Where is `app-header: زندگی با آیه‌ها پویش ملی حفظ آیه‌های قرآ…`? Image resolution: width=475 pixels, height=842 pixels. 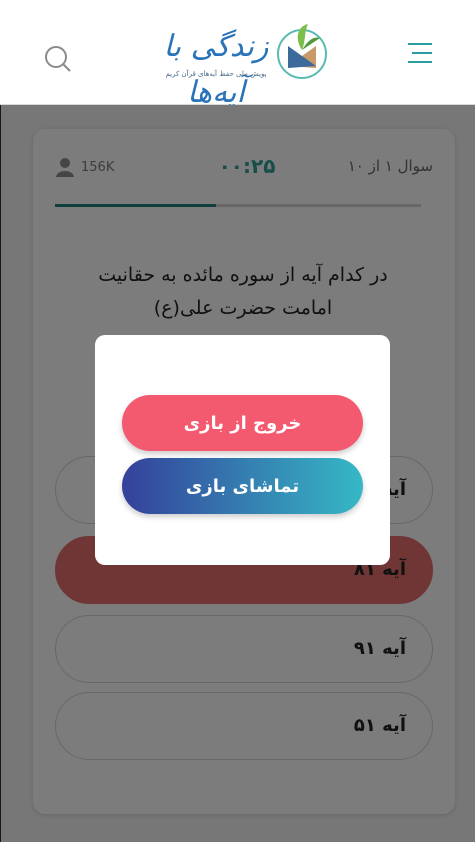
app-header: زندگی با آیه‌ها پویش ملی حفظ آیه‌های قرآ… is located at coordinates (237, 55).